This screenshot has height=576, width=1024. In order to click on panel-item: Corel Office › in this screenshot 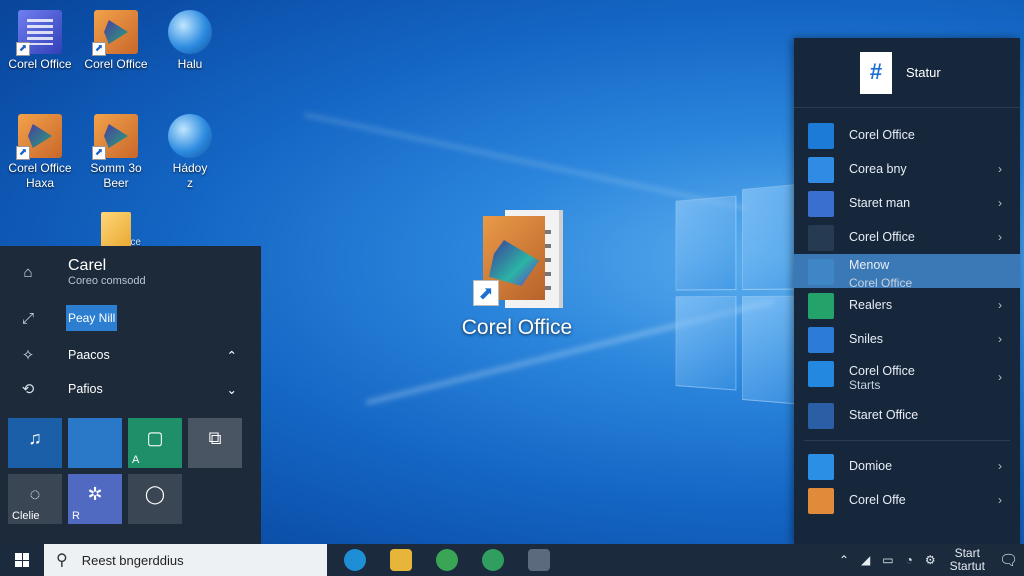, I will do `click(907, 237)`.